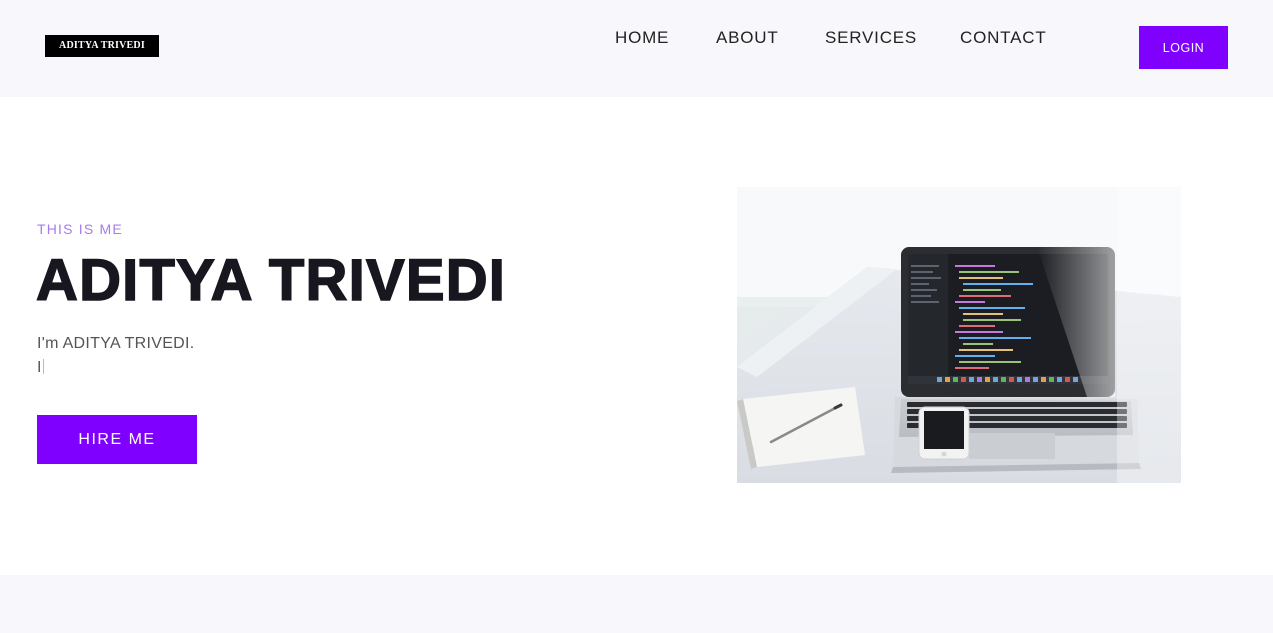  I want to click on notebook-graphic, so click(801, 428).